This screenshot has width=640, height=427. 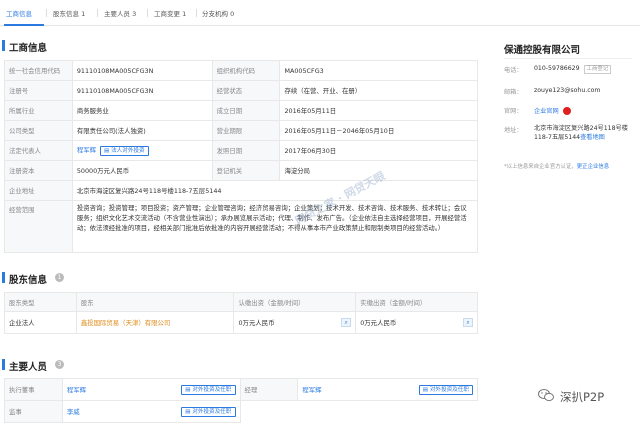 I want to click on tab-branches: 分支机构 0, so click(x=218, y=13).